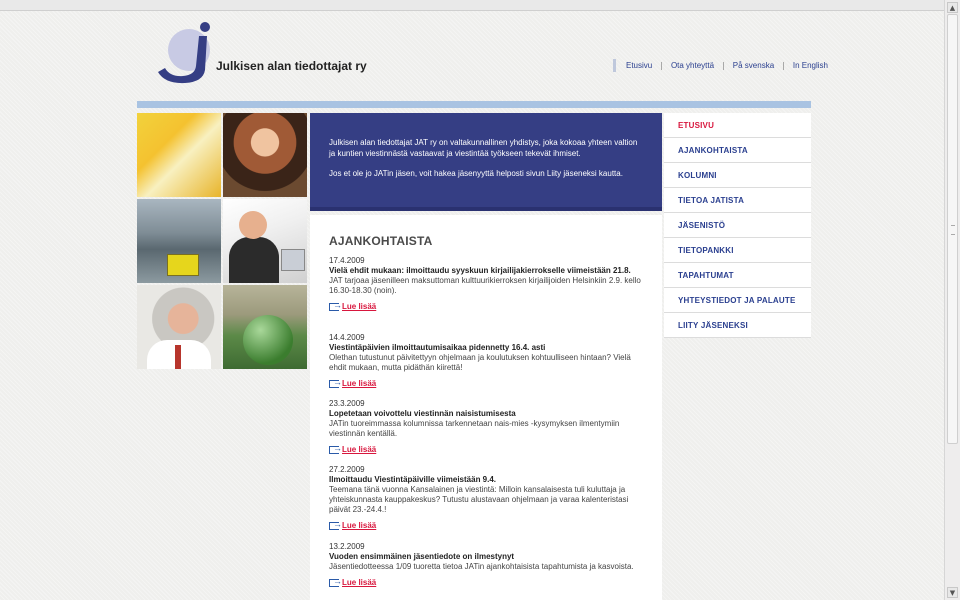 The image size is (960, 600). Describe the element at coordinates (472, 5) in the screenshot. I see `browser-top-edge` at that location.